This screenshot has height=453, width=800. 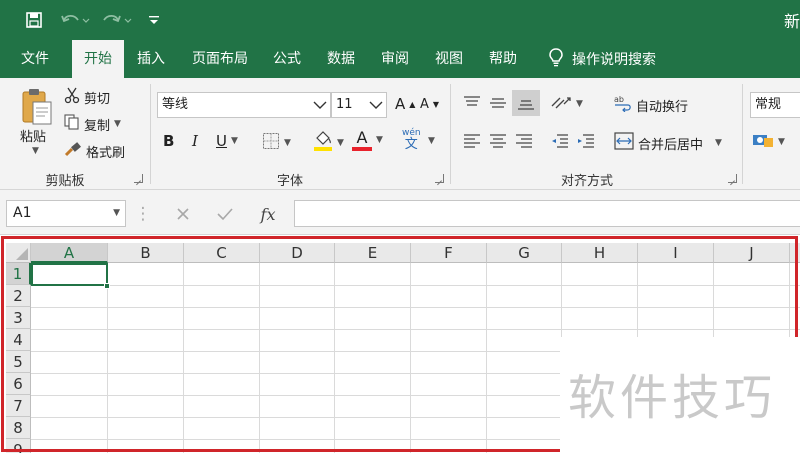 I want to click on tab-file: 文件, so click(x=35, y=59).